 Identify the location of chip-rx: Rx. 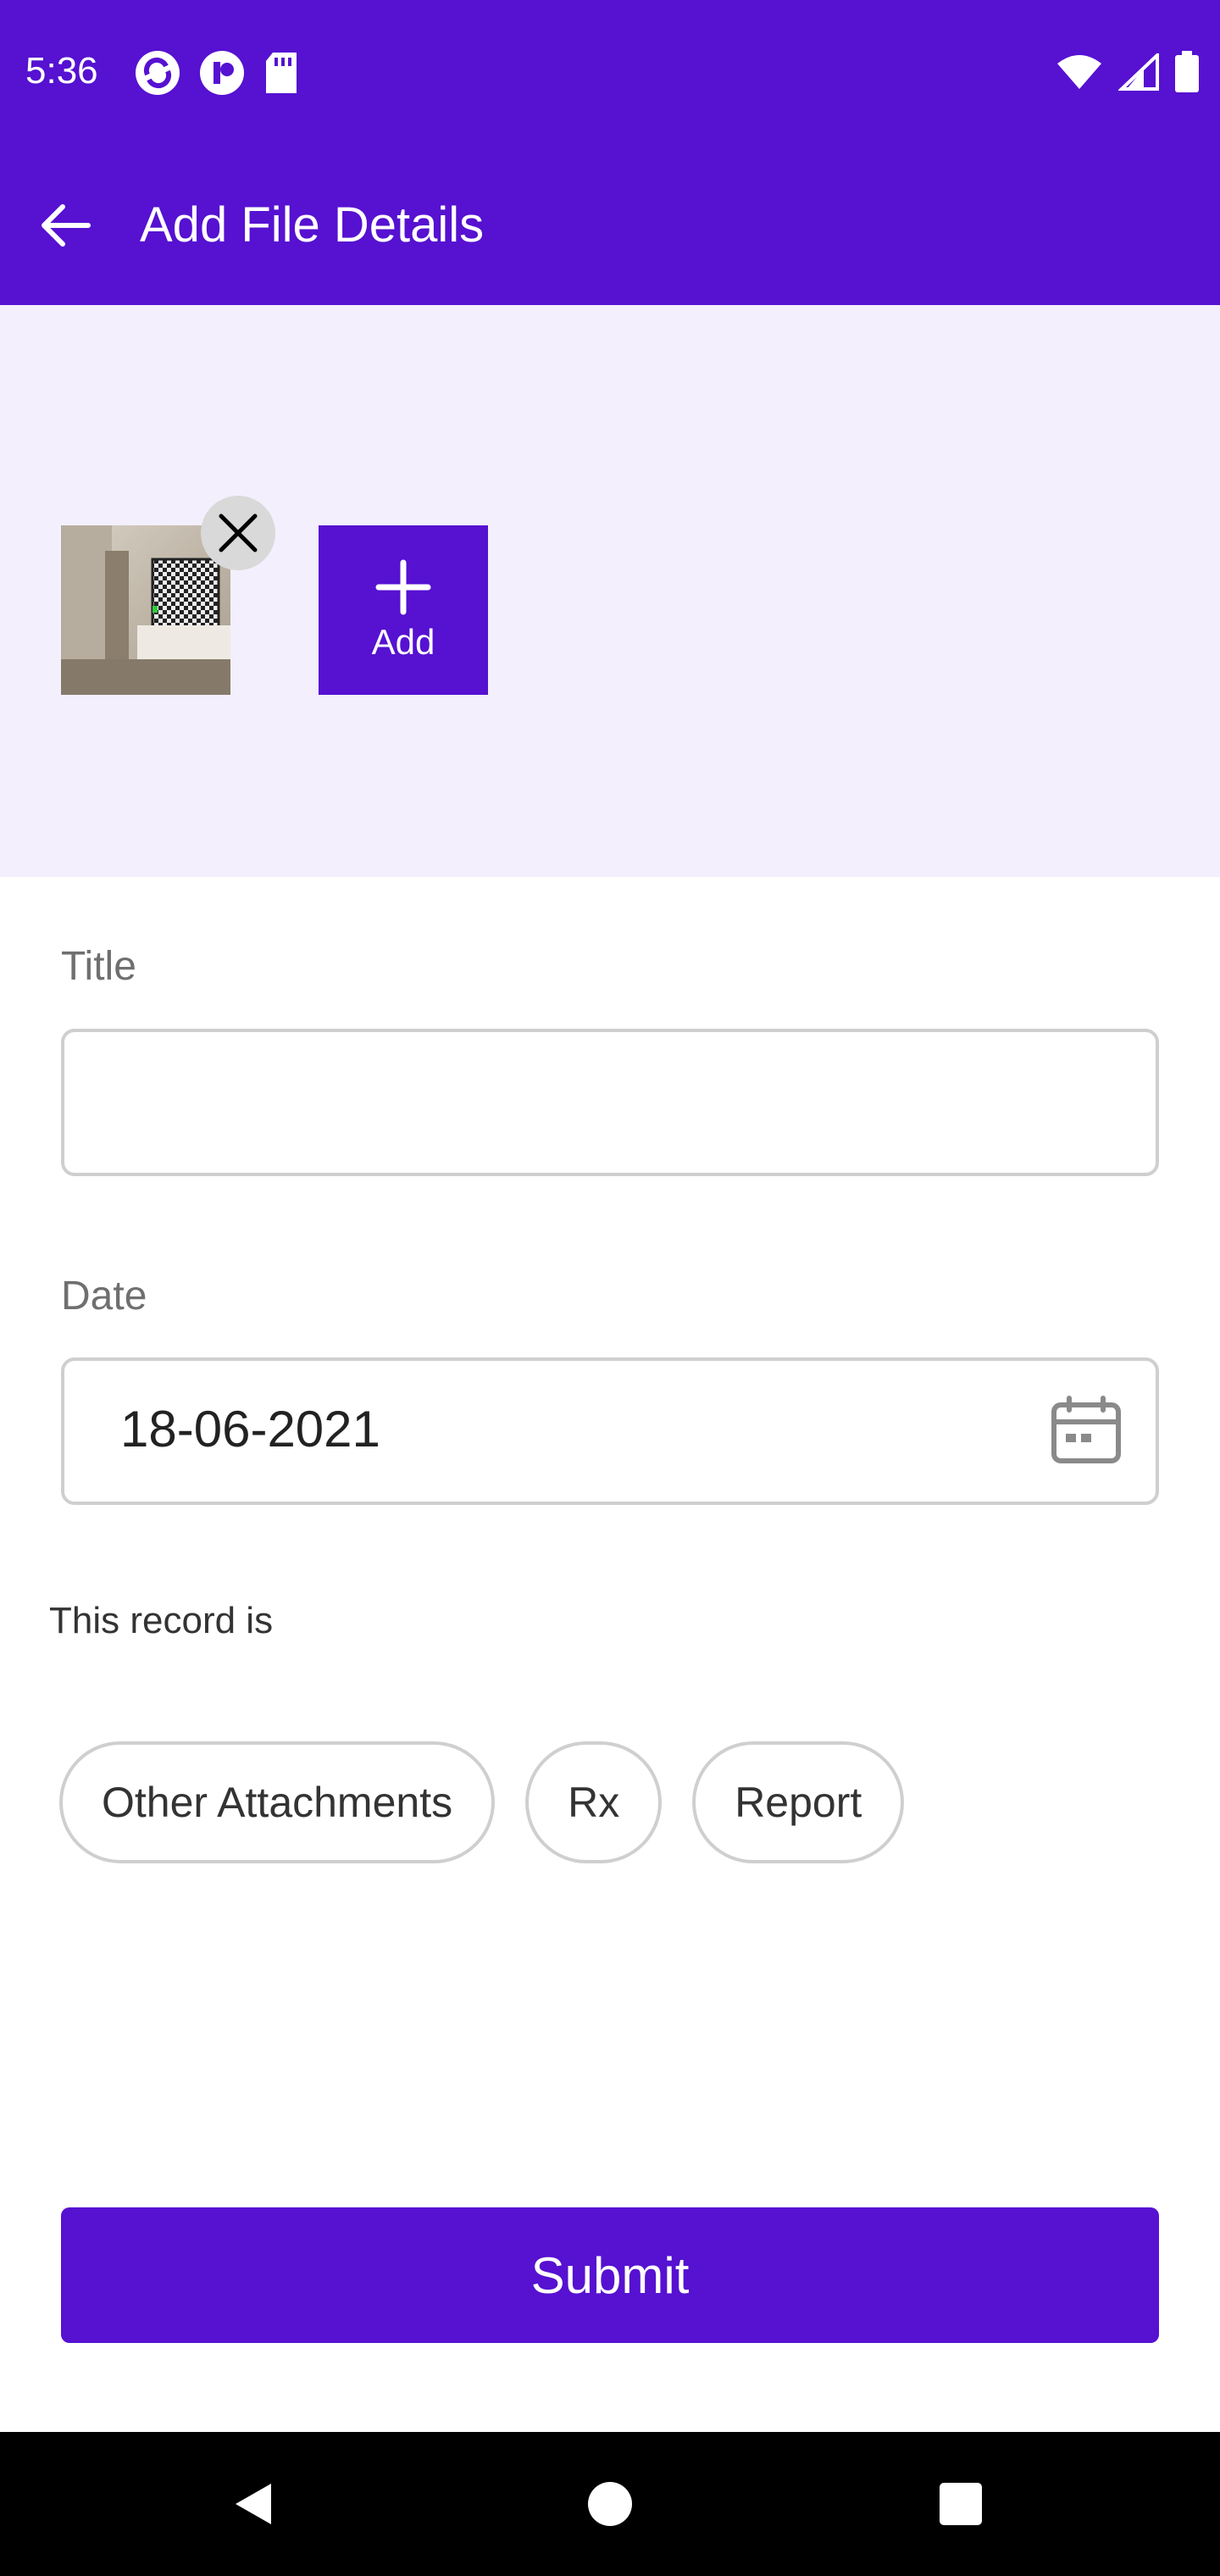
(594, 1802).